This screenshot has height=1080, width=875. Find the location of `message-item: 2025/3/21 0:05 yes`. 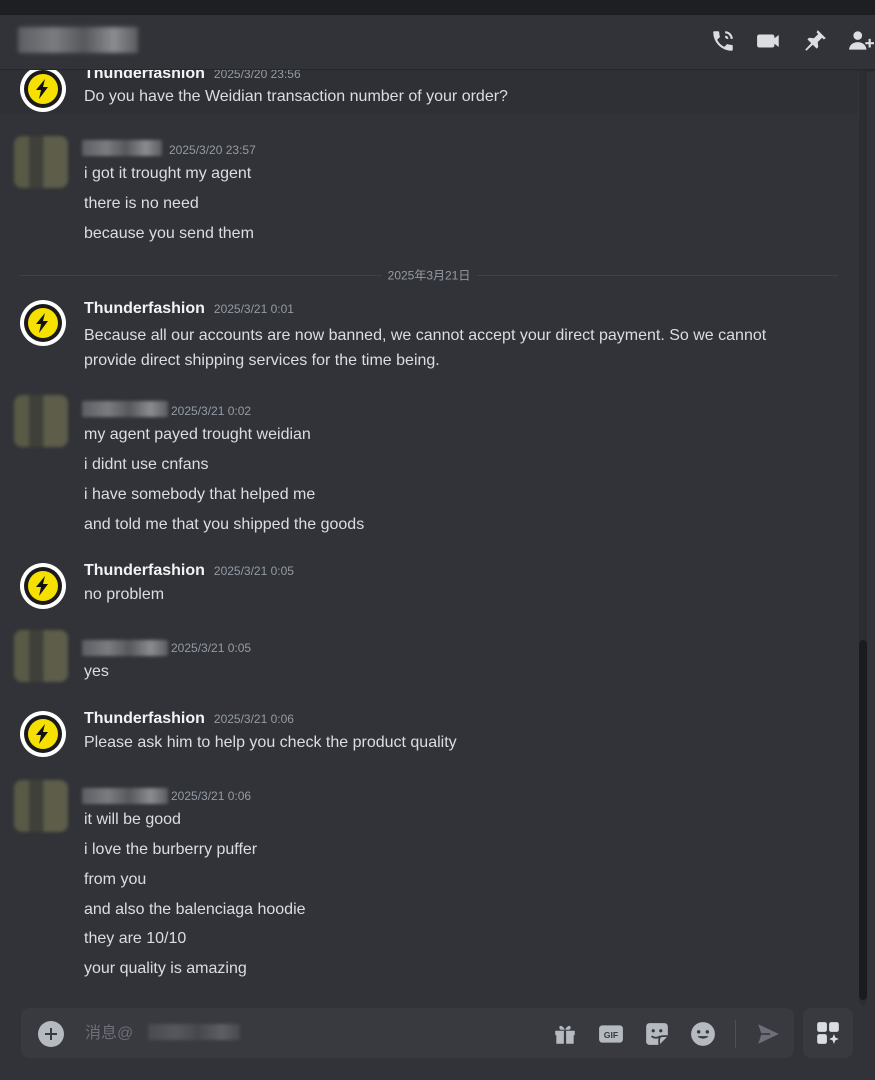

message-item: 2025/3/21 0:05 yes is located at coordinates (429, 661).